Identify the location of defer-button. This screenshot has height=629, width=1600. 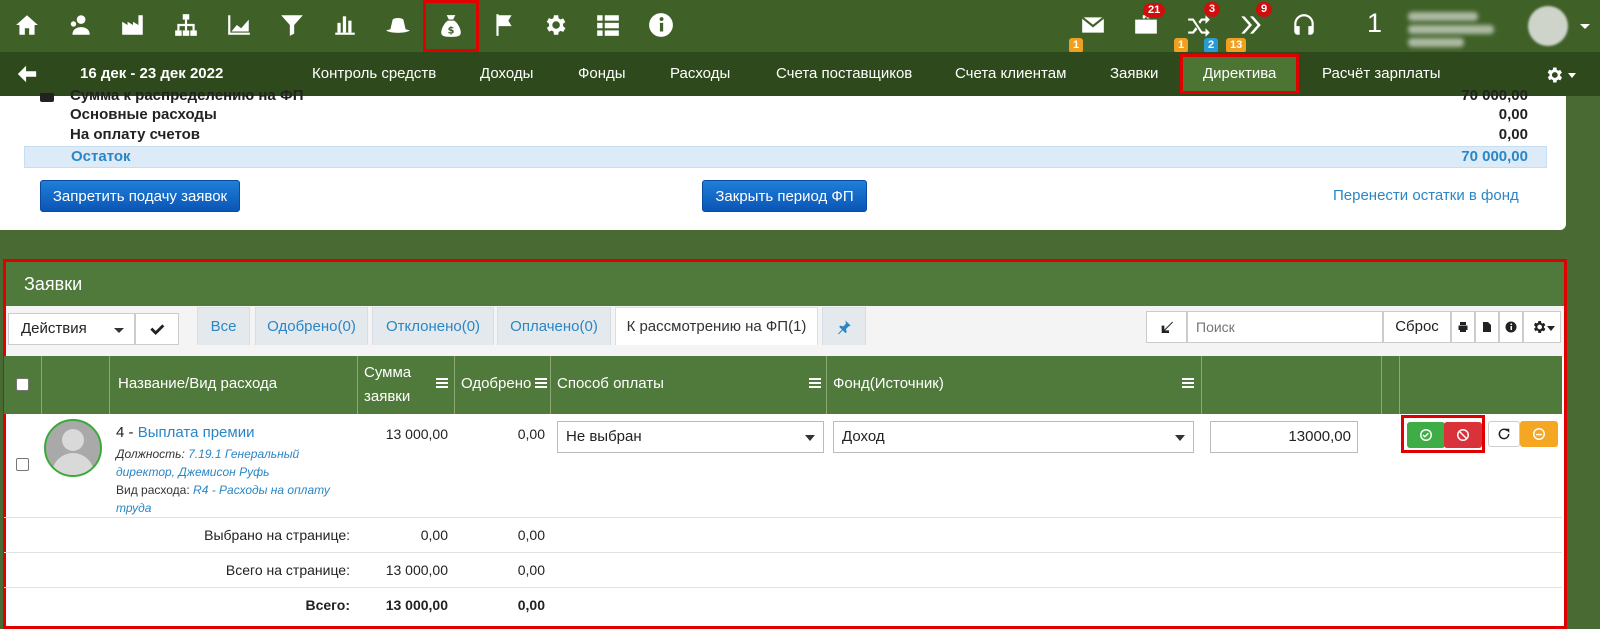
(1539, 434).